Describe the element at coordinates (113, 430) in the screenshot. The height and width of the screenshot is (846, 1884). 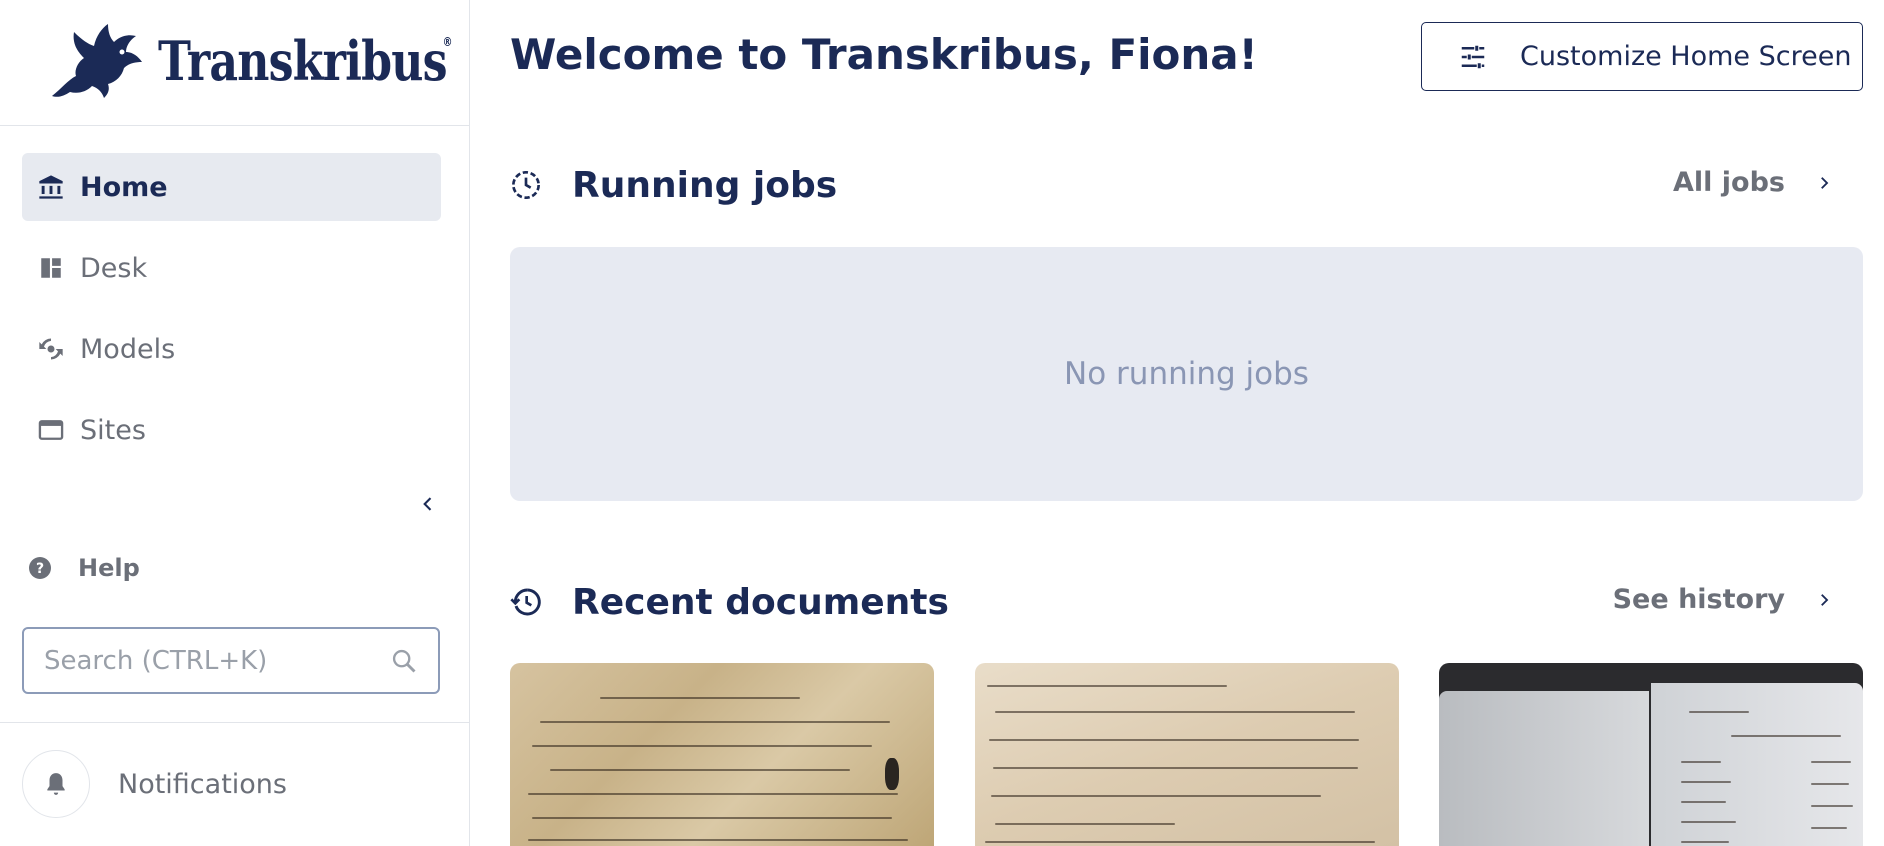
I see `nav-label-sites: Sites` at that location.